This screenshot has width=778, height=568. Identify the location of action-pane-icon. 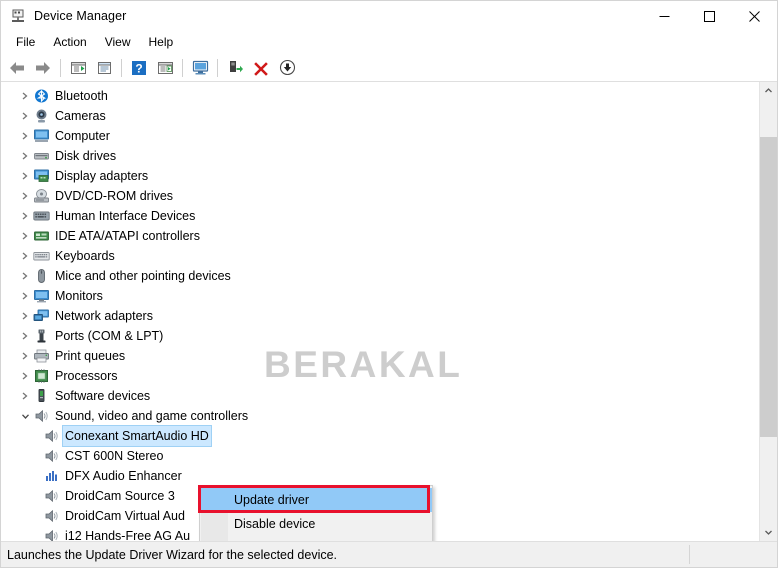
(165, 67).